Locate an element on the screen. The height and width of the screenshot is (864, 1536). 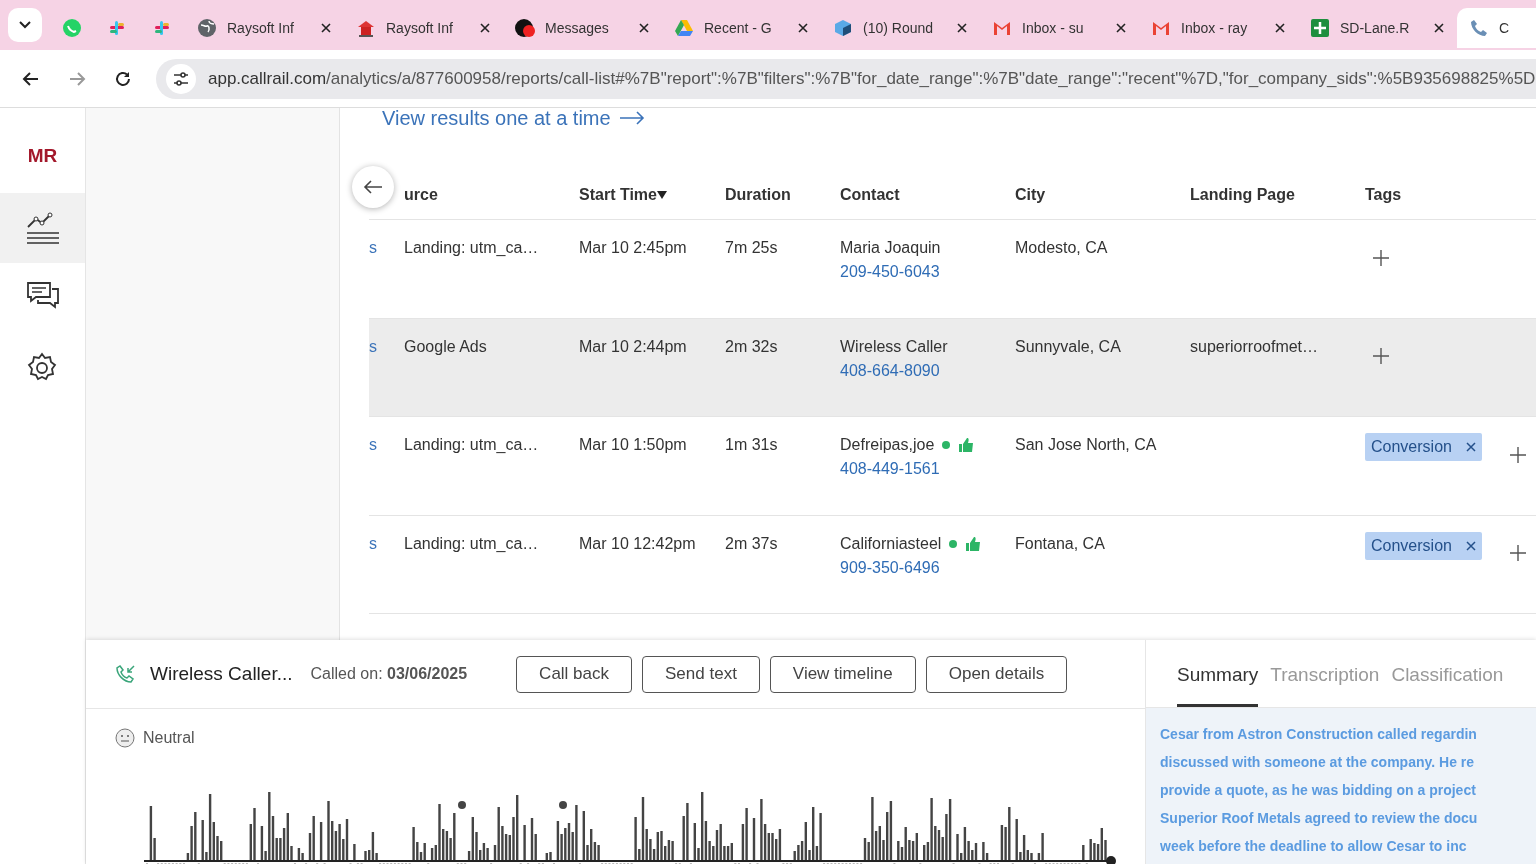
url-text: app.callrail.com/analytics/a/877600958/reports/call-list#%7B"report":%7B"filters":%7B"for_date_range":%7B"date_range":"recent"%7D,"for_company_sids":%5B935698825%5D is located at coordinates (872, 78).